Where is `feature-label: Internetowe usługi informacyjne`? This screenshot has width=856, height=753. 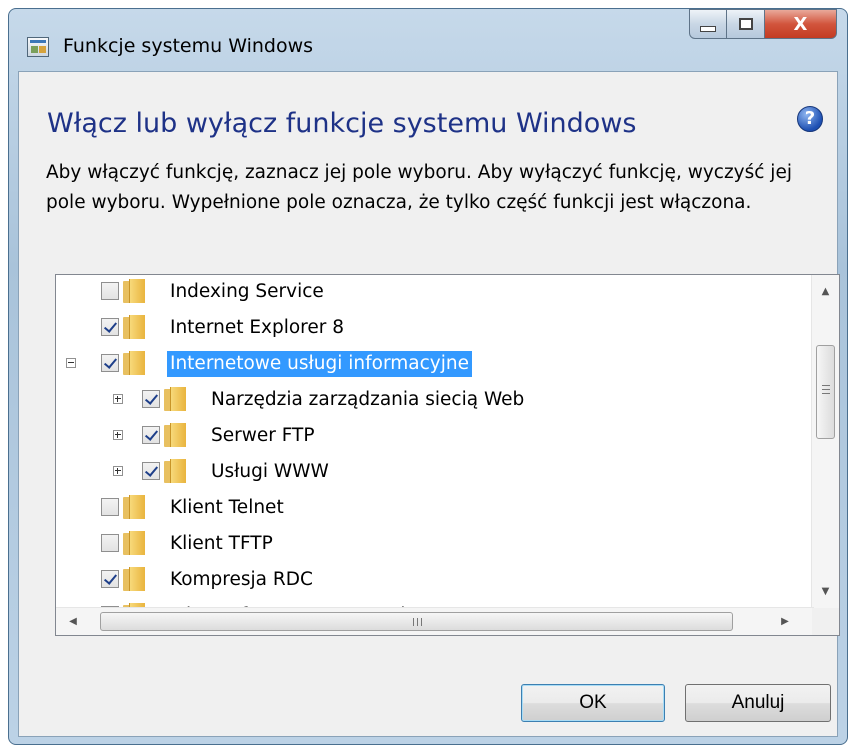 feature-label: Internetowe usługi informacyjne is located at coordinates (319, 364).